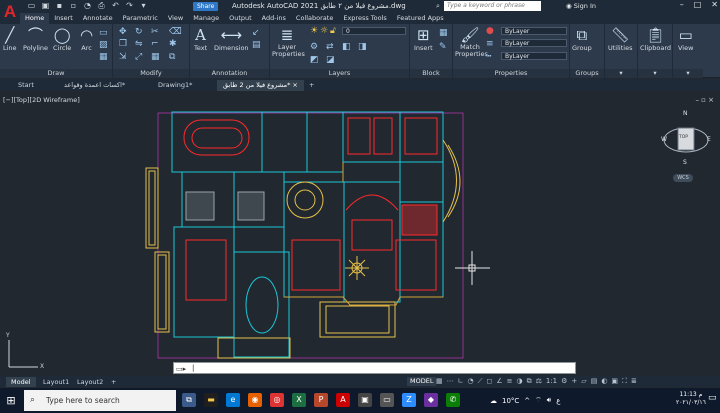  Describe the element at coordinates (621, 73) in the screenshot. I see `utilities-panel-expander: ▾` at that location.